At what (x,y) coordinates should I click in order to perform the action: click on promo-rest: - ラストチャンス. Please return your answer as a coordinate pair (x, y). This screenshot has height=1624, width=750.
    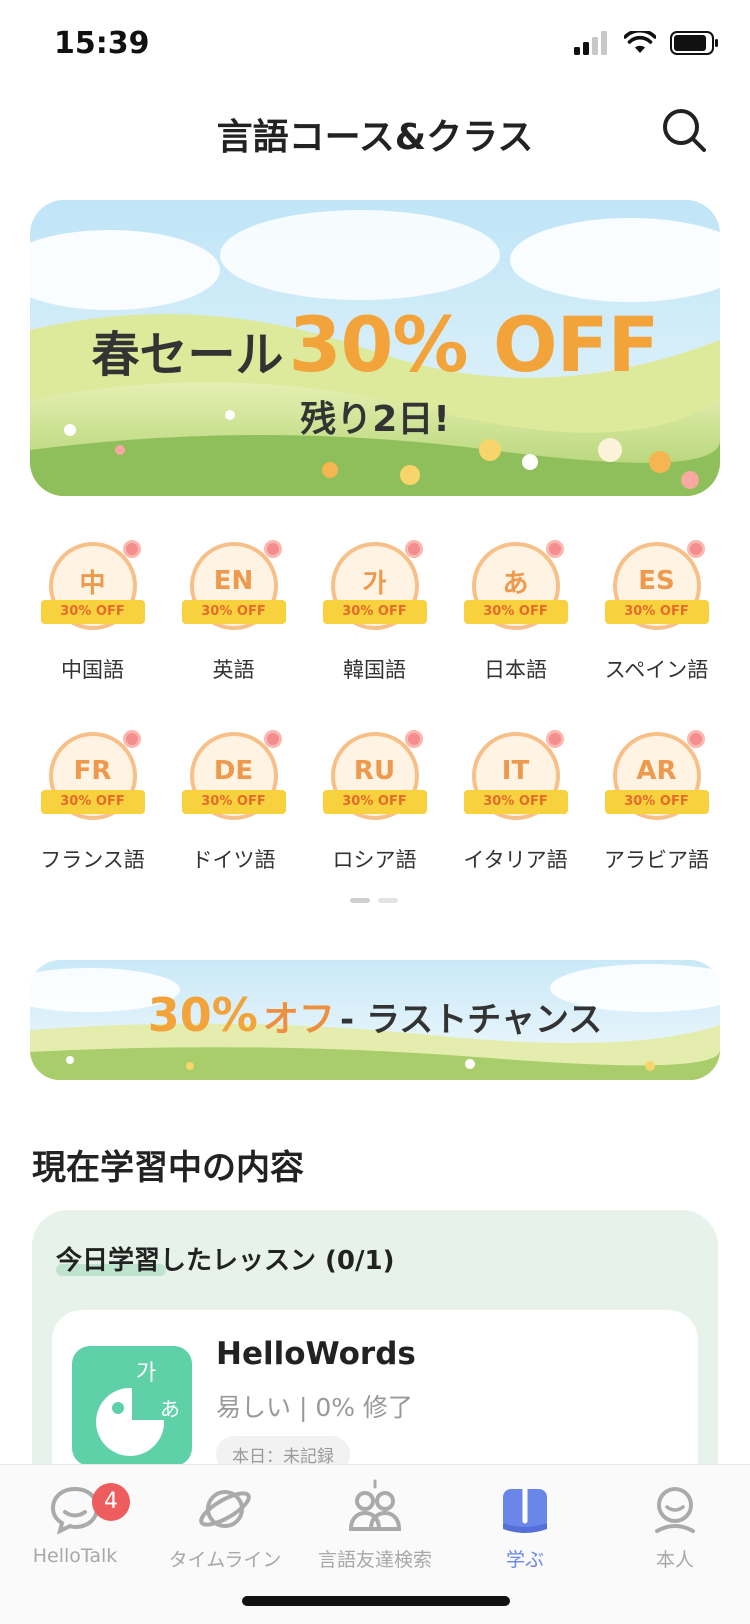
    Looking at the image, I should click on (471, 1020).